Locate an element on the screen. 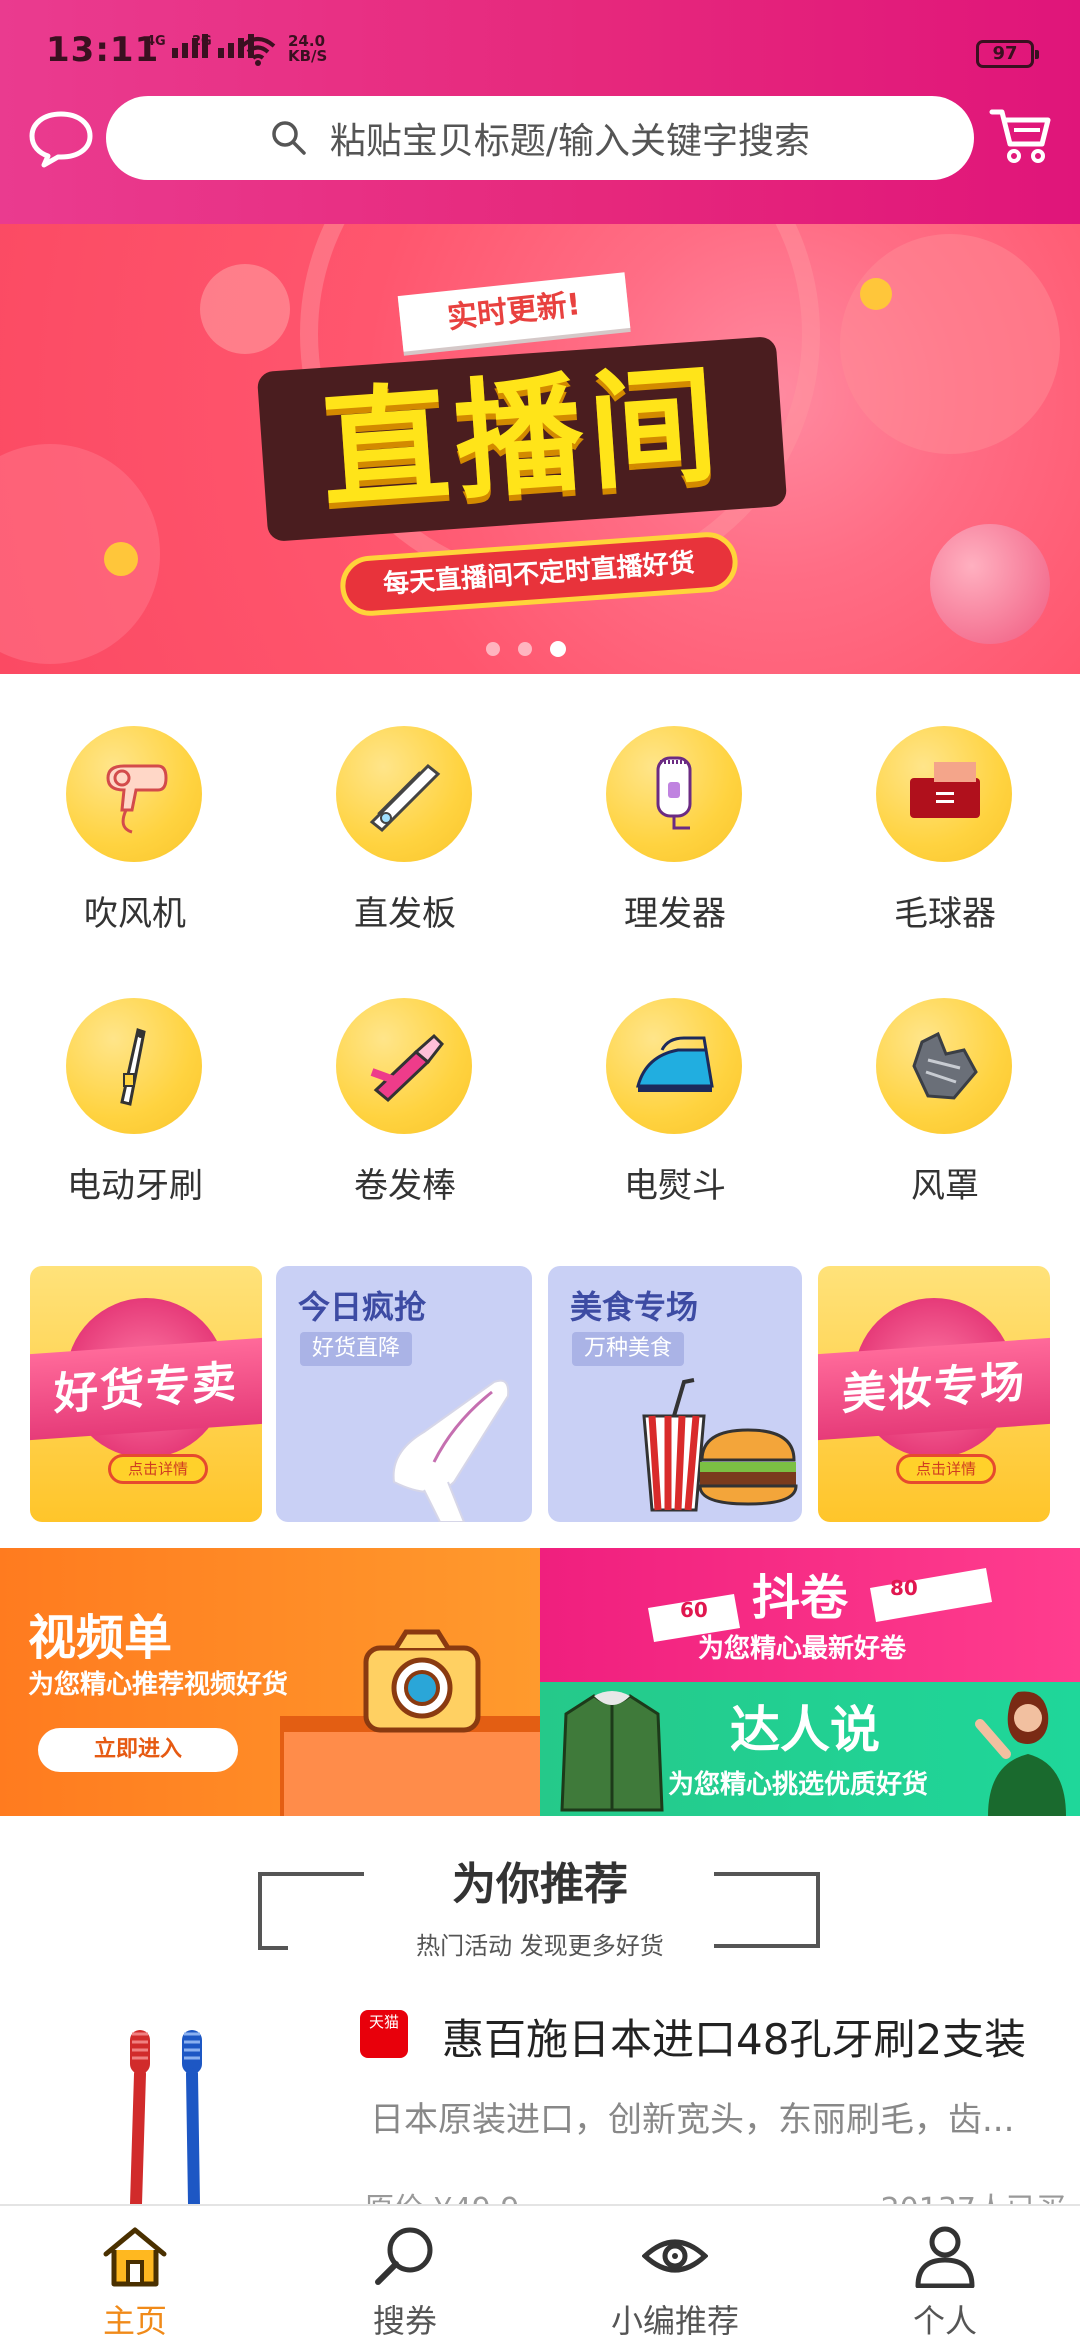 Image resolution: width=1080 pixels, height=2340 pixels. search-bar: 粘贴宝贝标题/输入关键字搜索 is located at coordinates (540, 138).